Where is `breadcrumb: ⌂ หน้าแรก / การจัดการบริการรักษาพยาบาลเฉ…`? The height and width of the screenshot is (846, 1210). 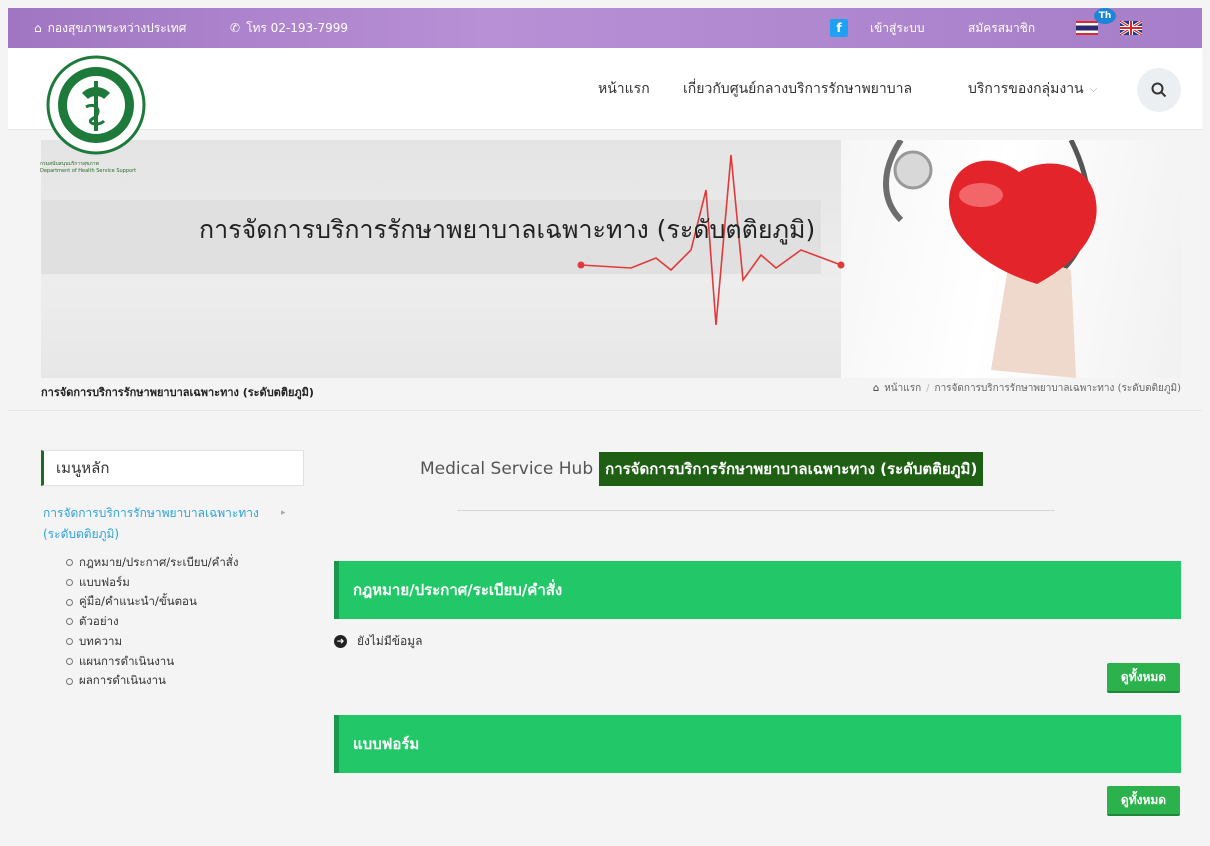
breadcrumb: ⌂ หน้าแรก / การจัดการบริการรักษาพยาบาลเฉ… is located at coordinates (1027, 388).